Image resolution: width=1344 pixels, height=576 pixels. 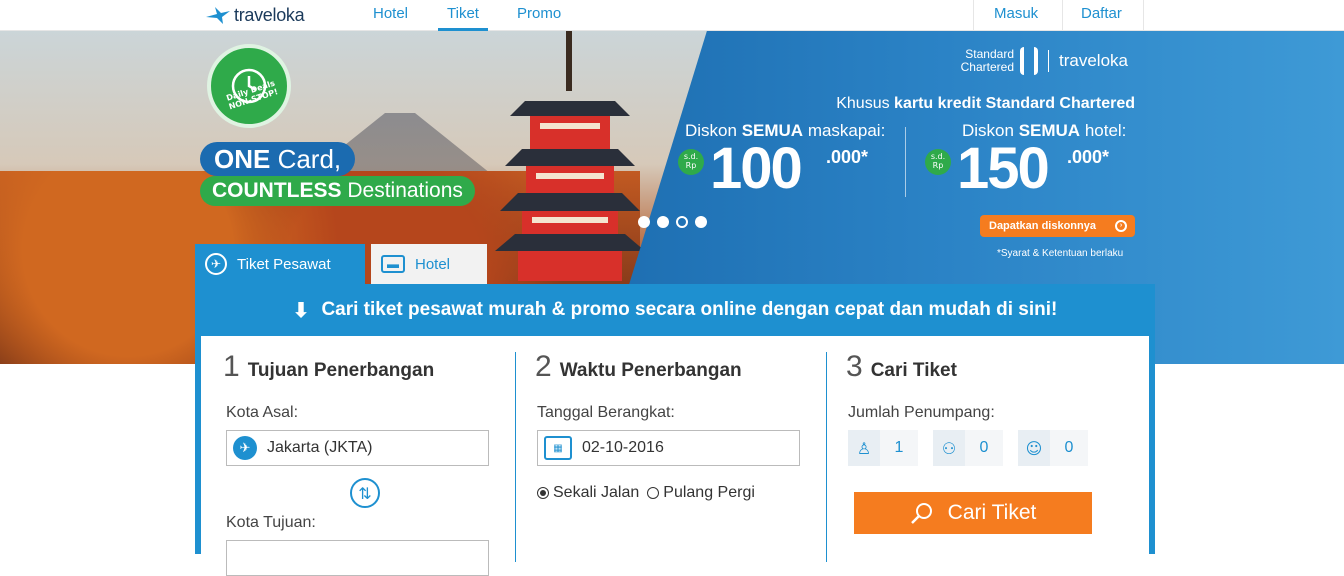 What do you see at coordinates (218, 15) in the screenshot?
I see `bird-icon` at bounding box center [218, 15].